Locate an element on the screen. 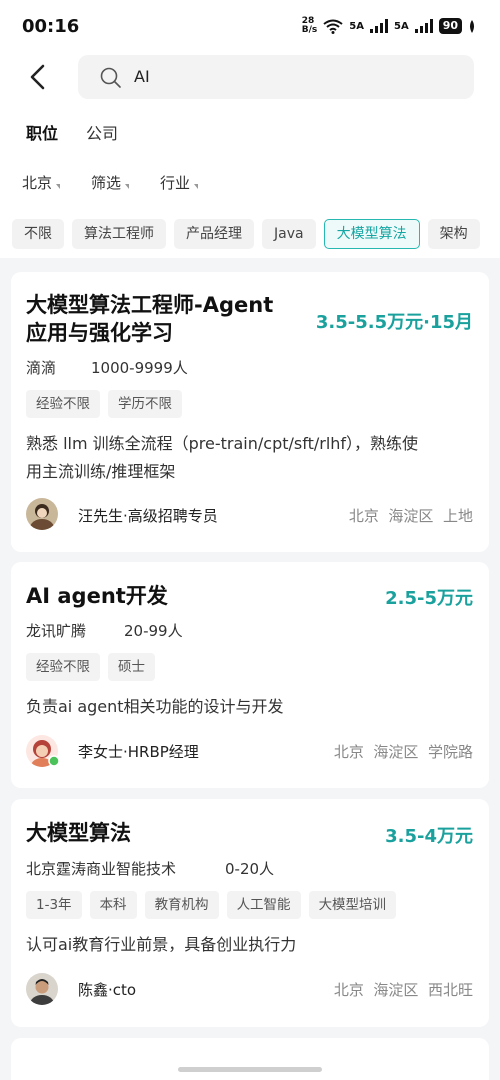  status-time: 00:16 is located at coordinates (51, 26).